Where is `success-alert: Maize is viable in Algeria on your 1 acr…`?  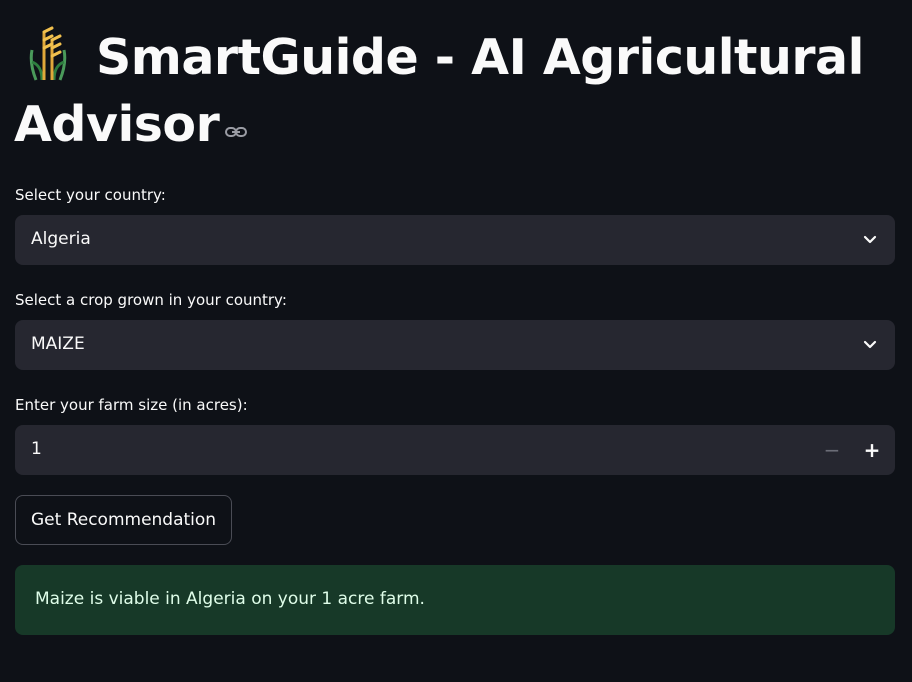
success-alert: Maize is viable in Algeria on your 1 acr… is located at coordinates (455, 600).